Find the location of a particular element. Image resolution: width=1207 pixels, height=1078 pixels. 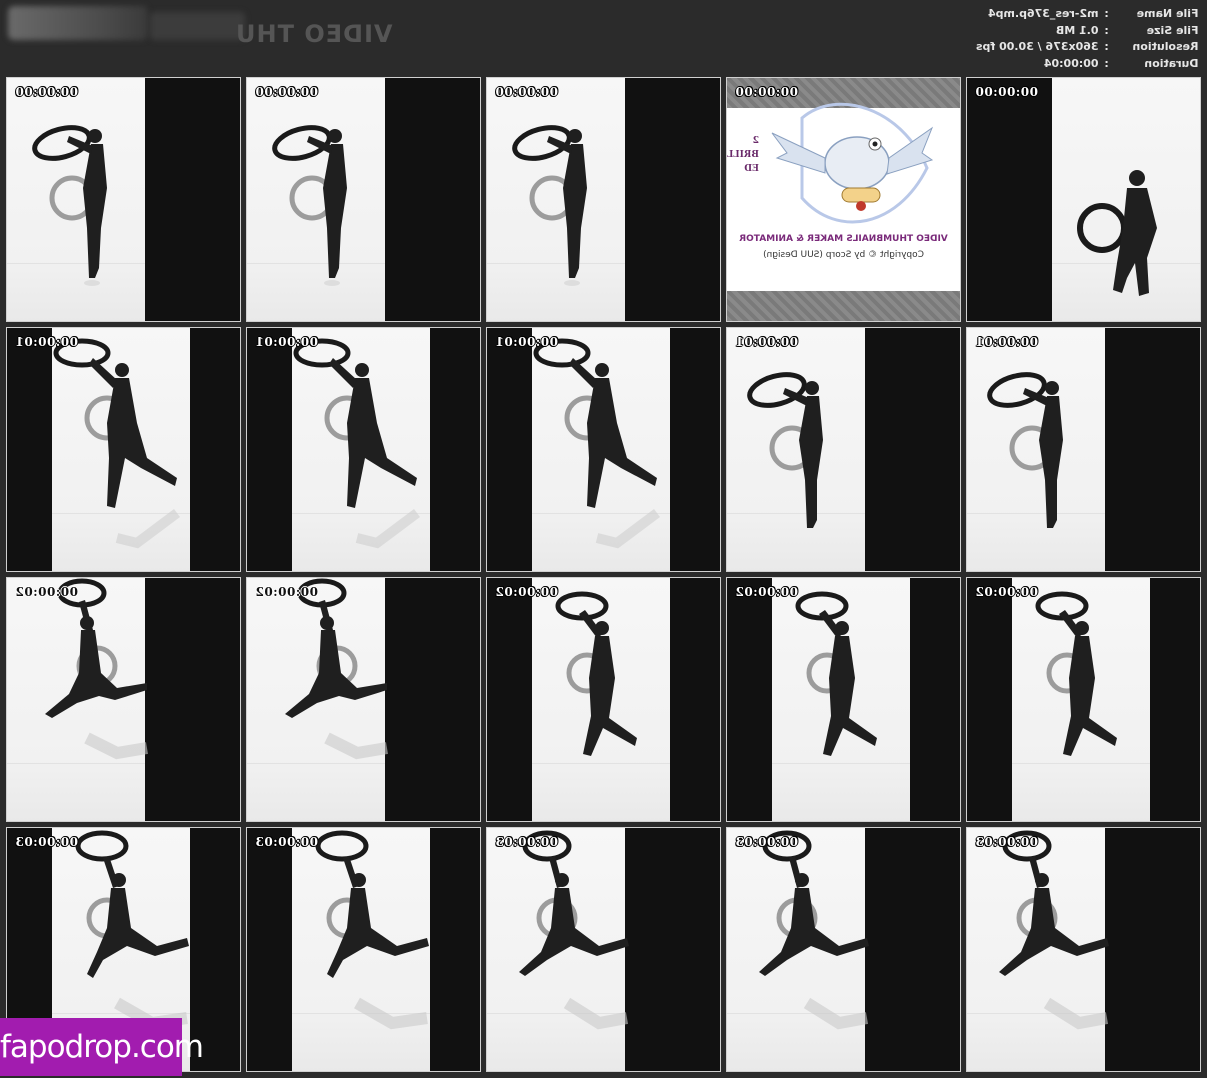

info-row-file-name: File Name : m2-res_376p.mp4 is located at coordinates (1087, 14).